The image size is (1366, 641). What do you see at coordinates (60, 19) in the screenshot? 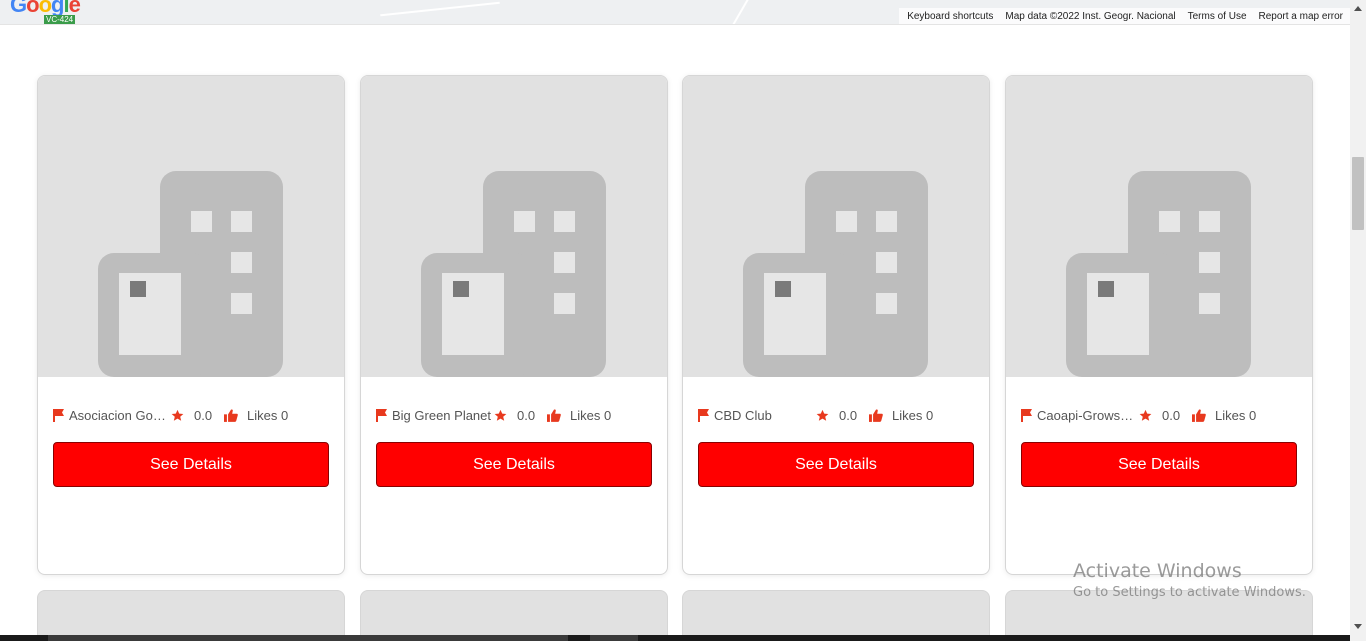
I see `route-badge: VC-424` at bounding box center [60, 19].